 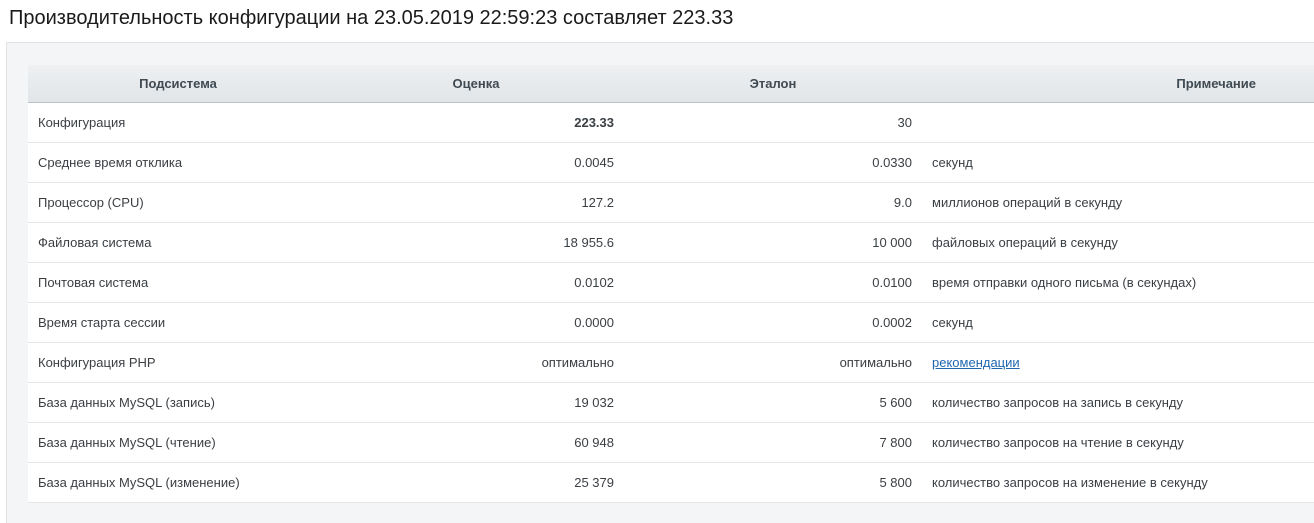 What do you see at coordinates (773, 362) in the screenshot?
I see `cell-reference: оптимально` at bounding box center [773, 362].